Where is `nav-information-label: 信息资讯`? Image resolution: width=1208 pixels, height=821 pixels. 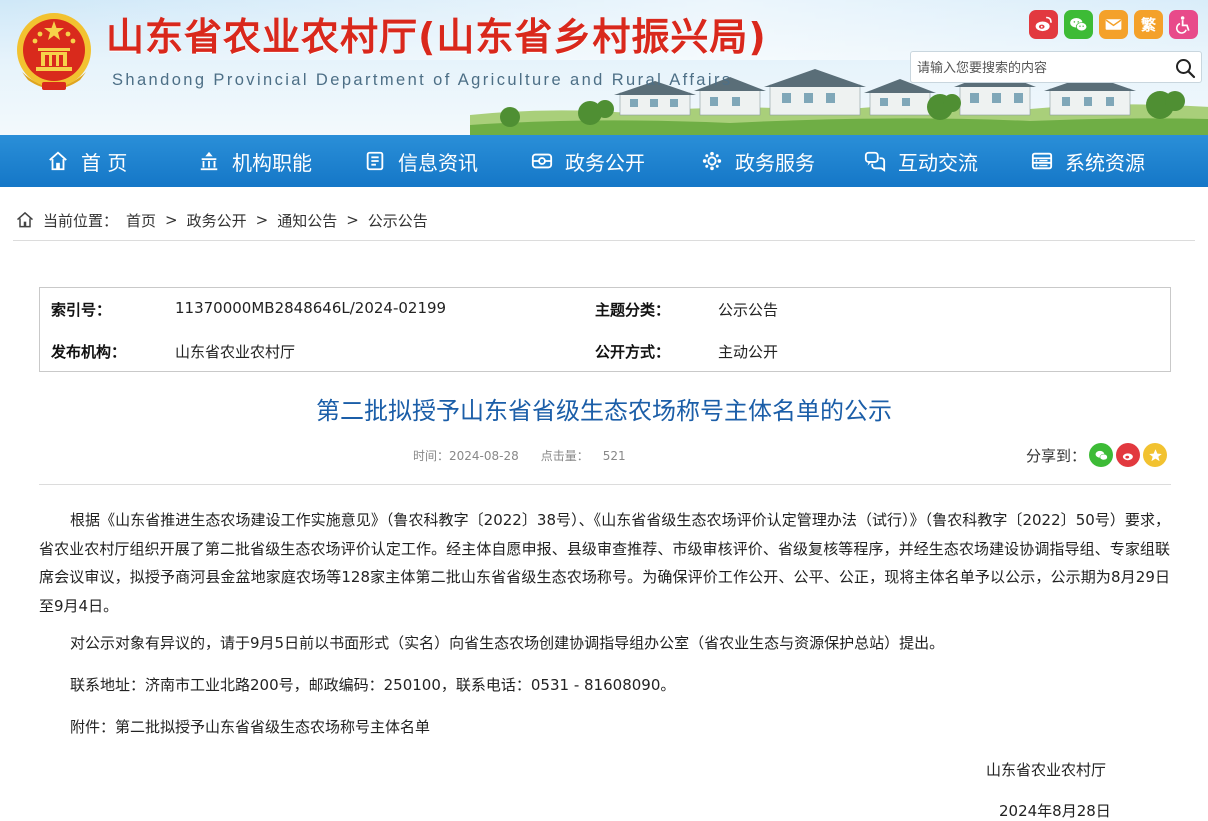
nav-information-label: 信息资讯 is located at coordinates (438, 162).